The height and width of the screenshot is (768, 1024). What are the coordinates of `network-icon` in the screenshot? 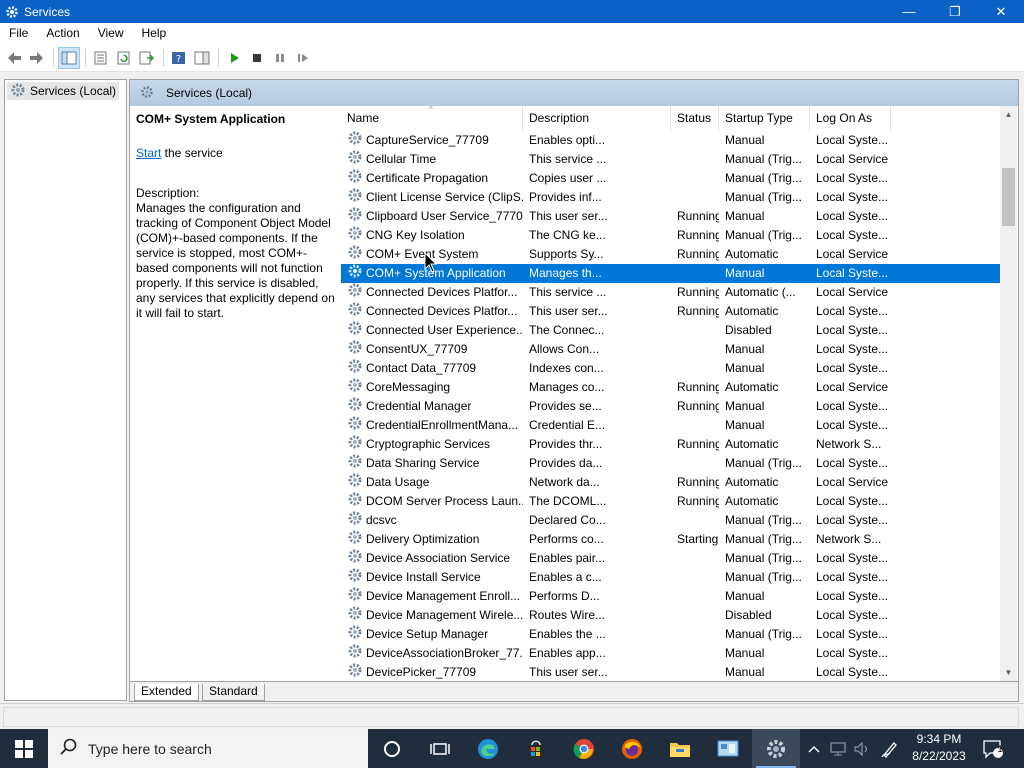 It's located at (838, 748).